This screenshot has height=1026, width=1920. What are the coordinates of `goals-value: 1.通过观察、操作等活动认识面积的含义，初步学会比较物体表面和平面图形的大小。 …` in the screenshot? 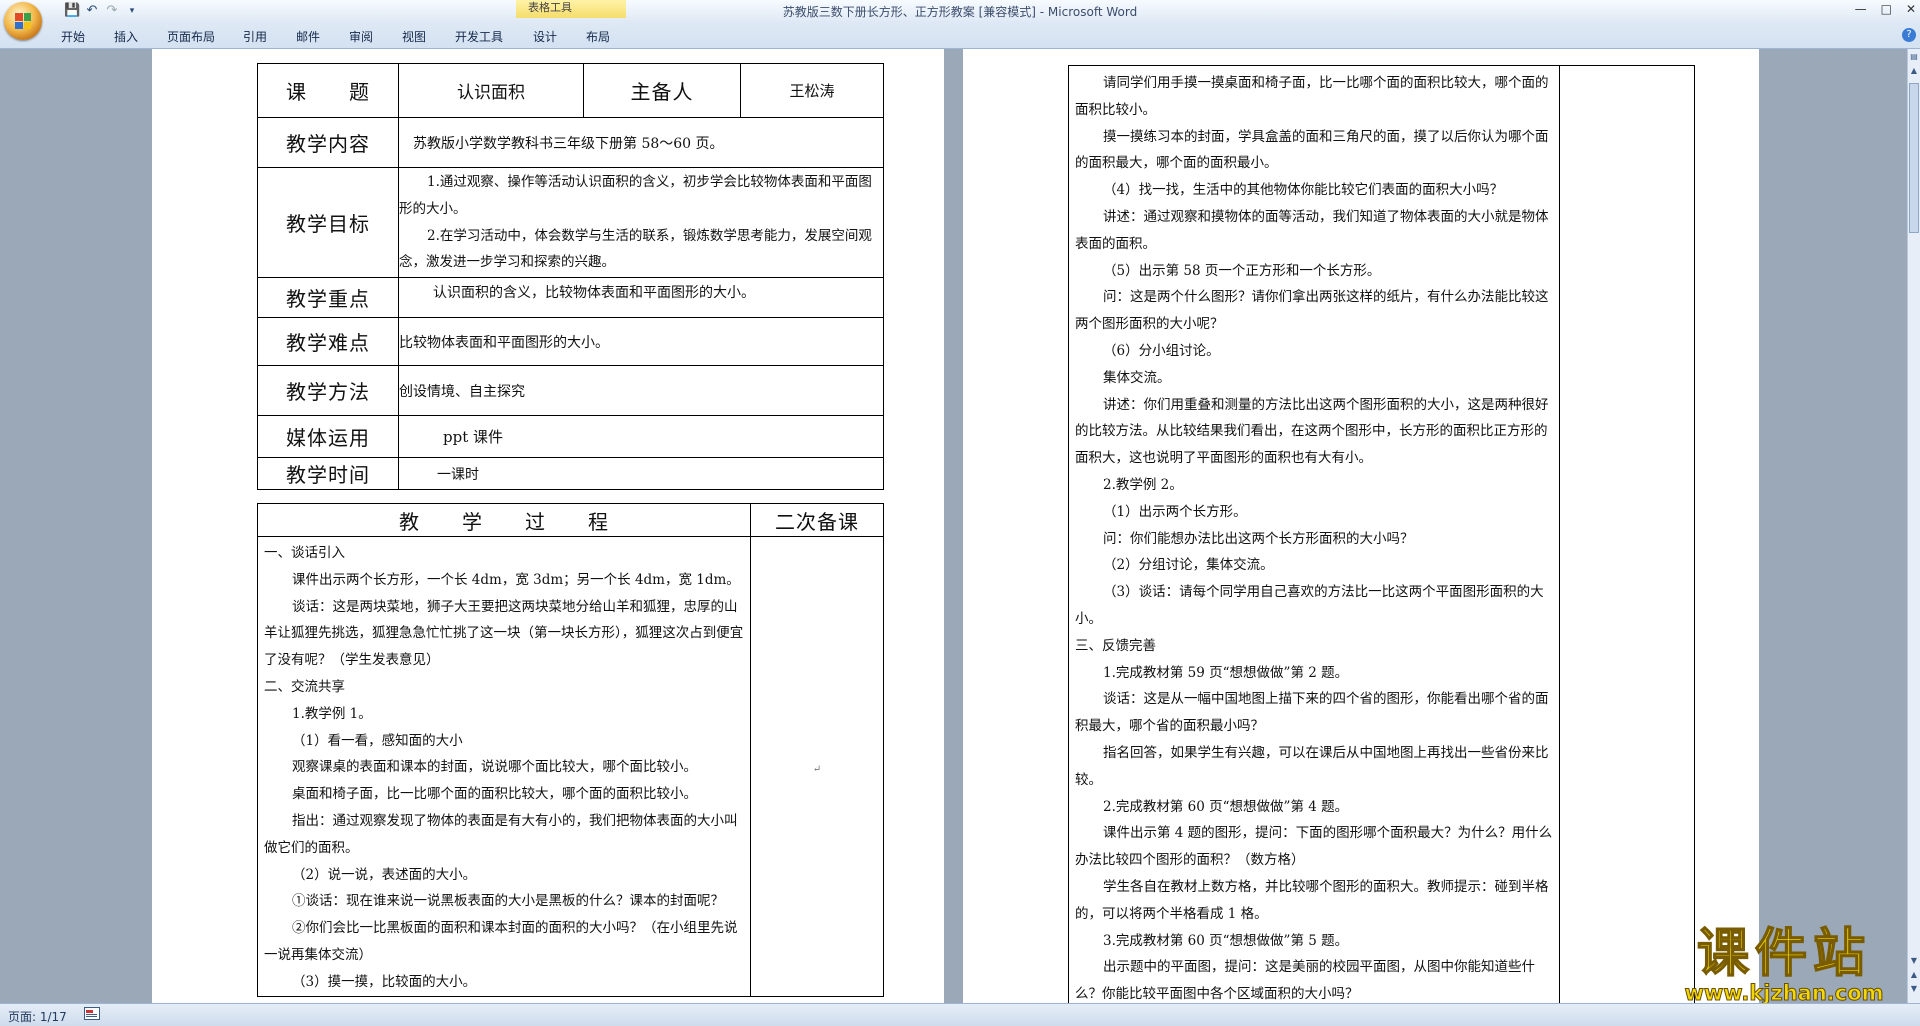 It's located at (641, 222).